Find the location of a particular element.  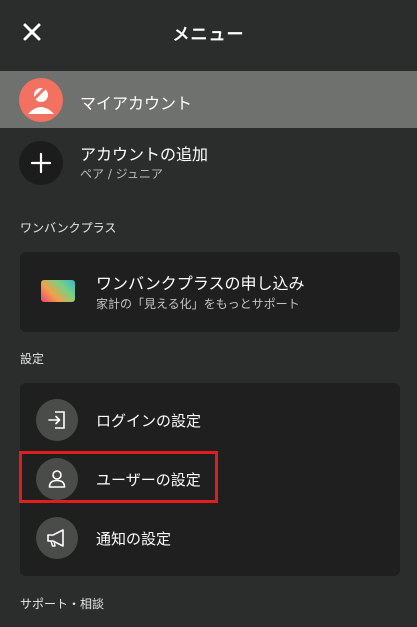

my-account-label: マイアカウント is located at coordinates (136, 103).